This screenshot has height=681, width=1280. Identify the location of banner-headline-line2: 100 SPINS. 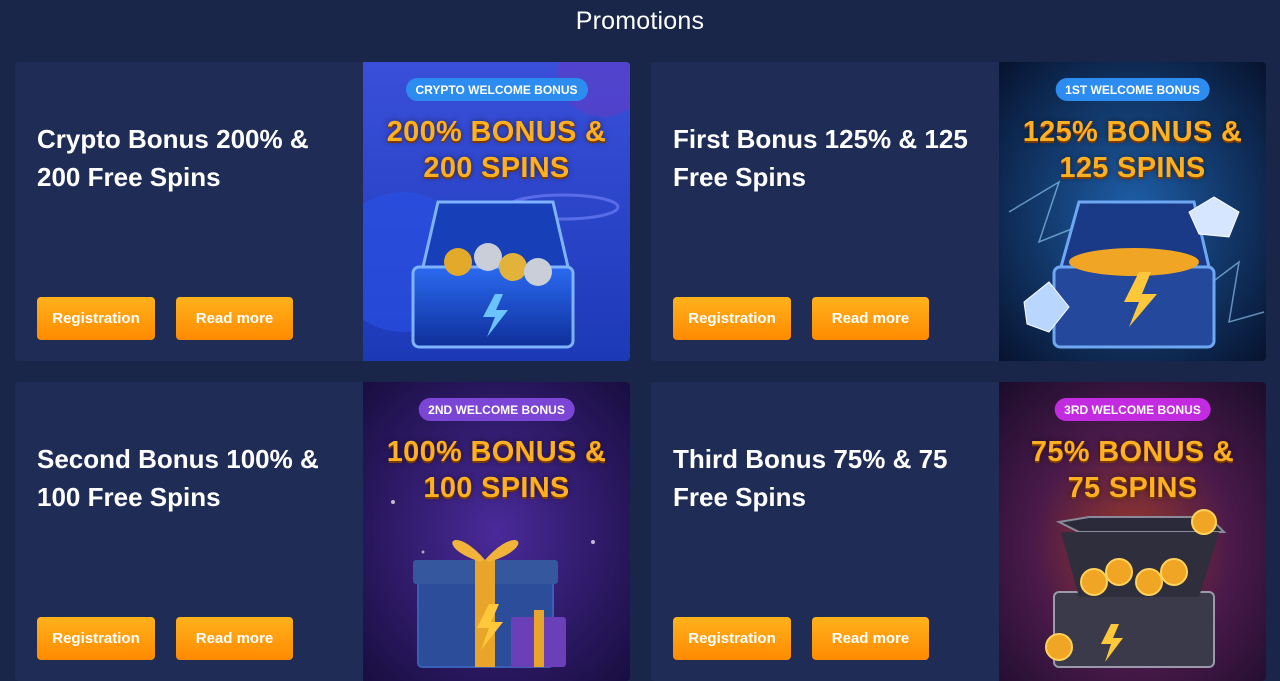
(496, 488).